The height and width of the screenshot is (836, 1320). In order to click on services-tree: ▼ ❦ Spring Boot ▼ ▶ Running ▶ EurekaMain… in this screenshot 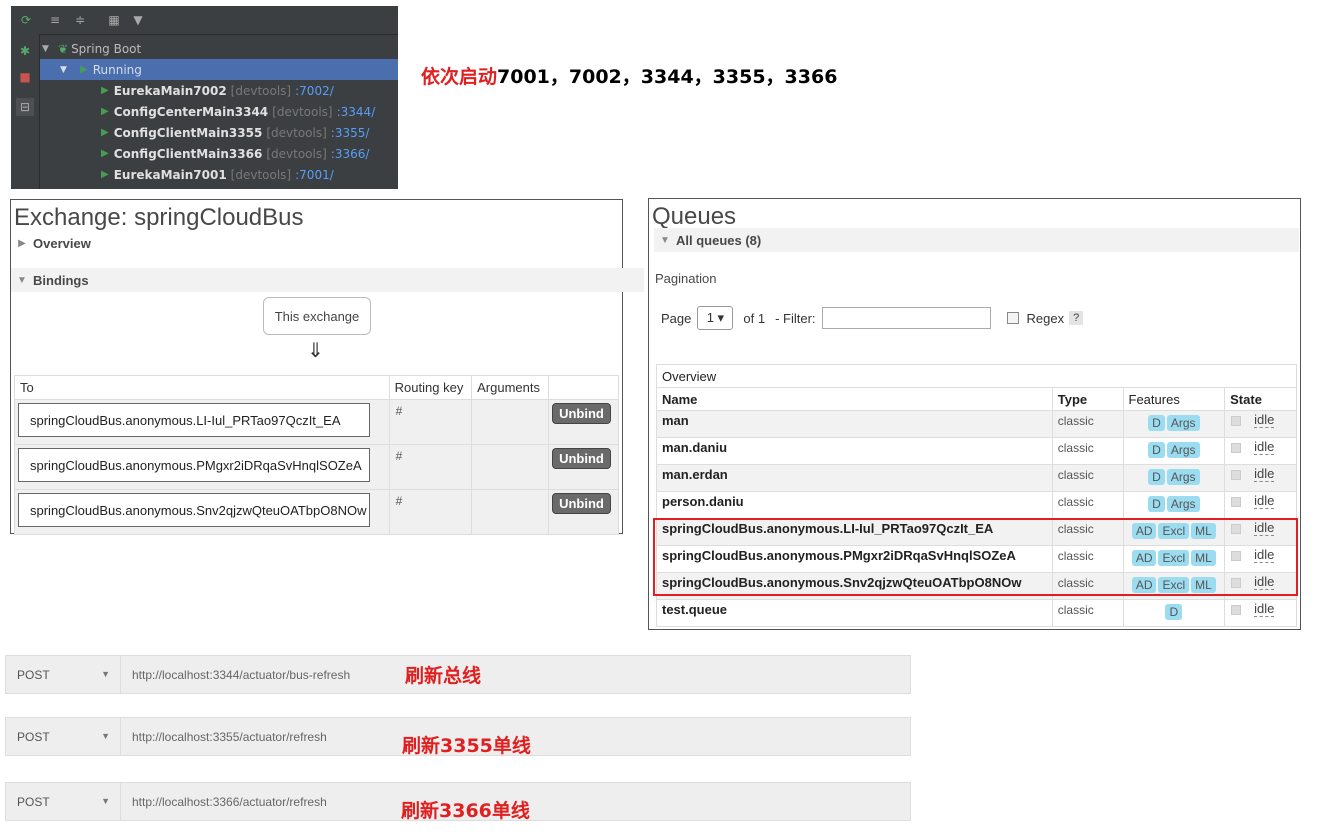, I will do `click(219, 112)`.